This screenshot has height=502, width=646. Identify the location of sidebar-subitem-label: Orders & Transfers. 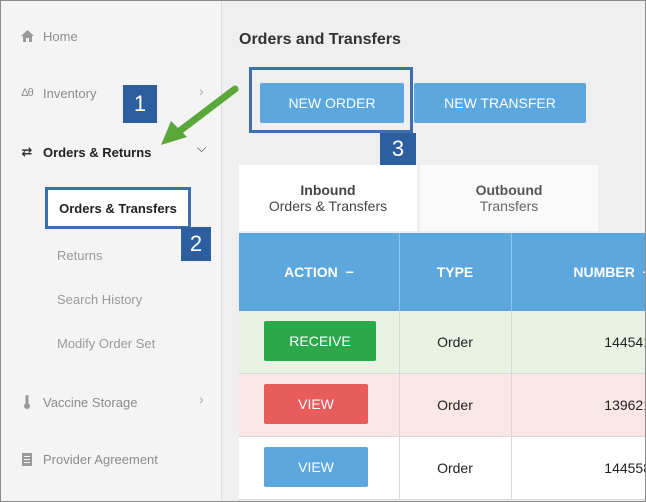
(118, 208).